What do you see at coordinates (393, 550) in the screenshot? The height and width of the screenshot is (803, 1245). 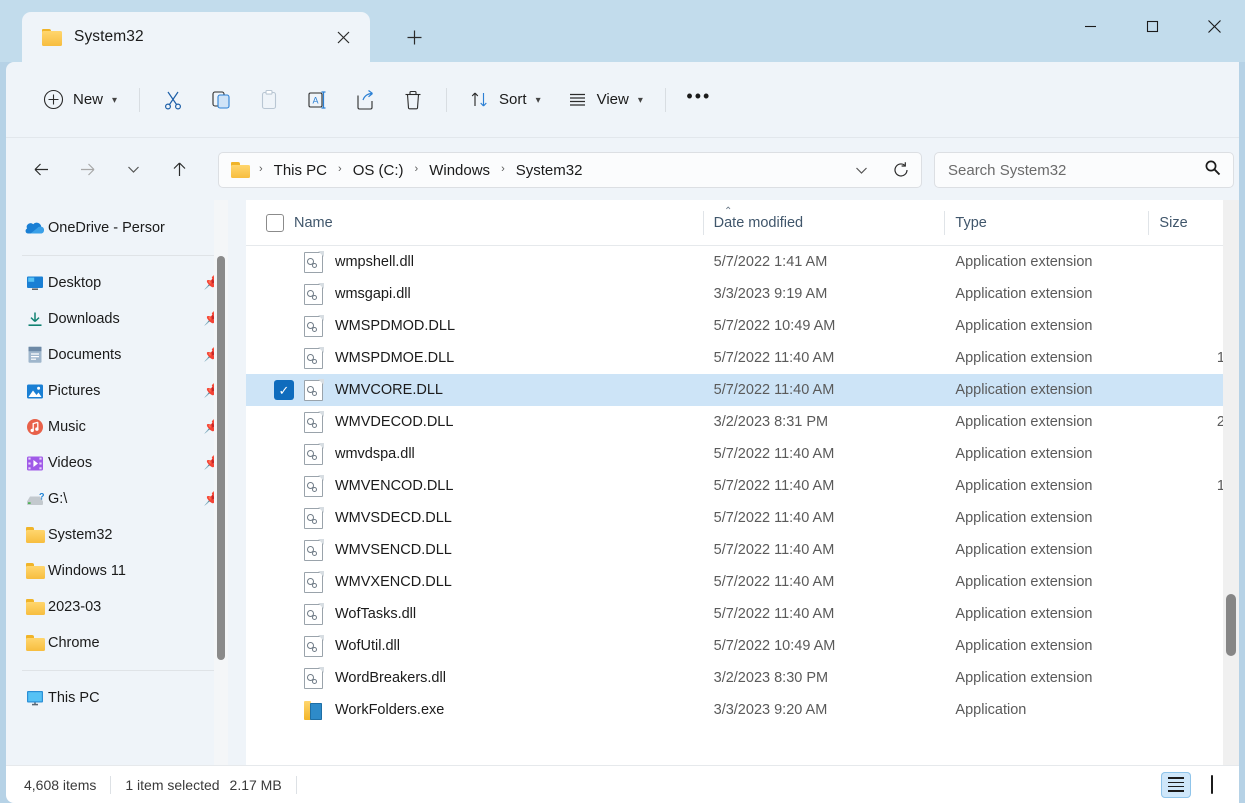 I see `file-name: WMVSENCD.DLL` at bounding box center [393, 550].